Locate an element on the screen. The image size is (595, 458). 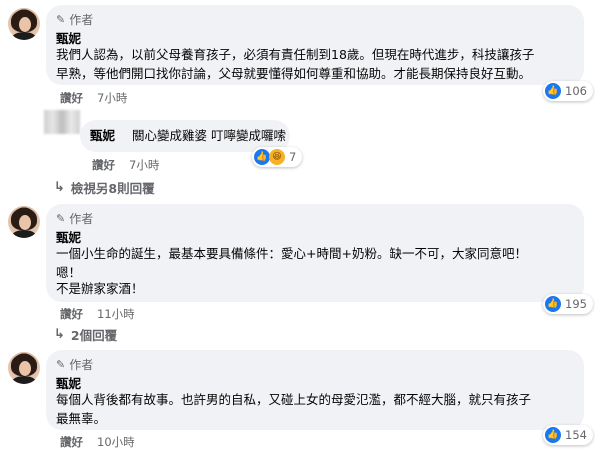
blurred-avatar is located at coordinates (62, 122).